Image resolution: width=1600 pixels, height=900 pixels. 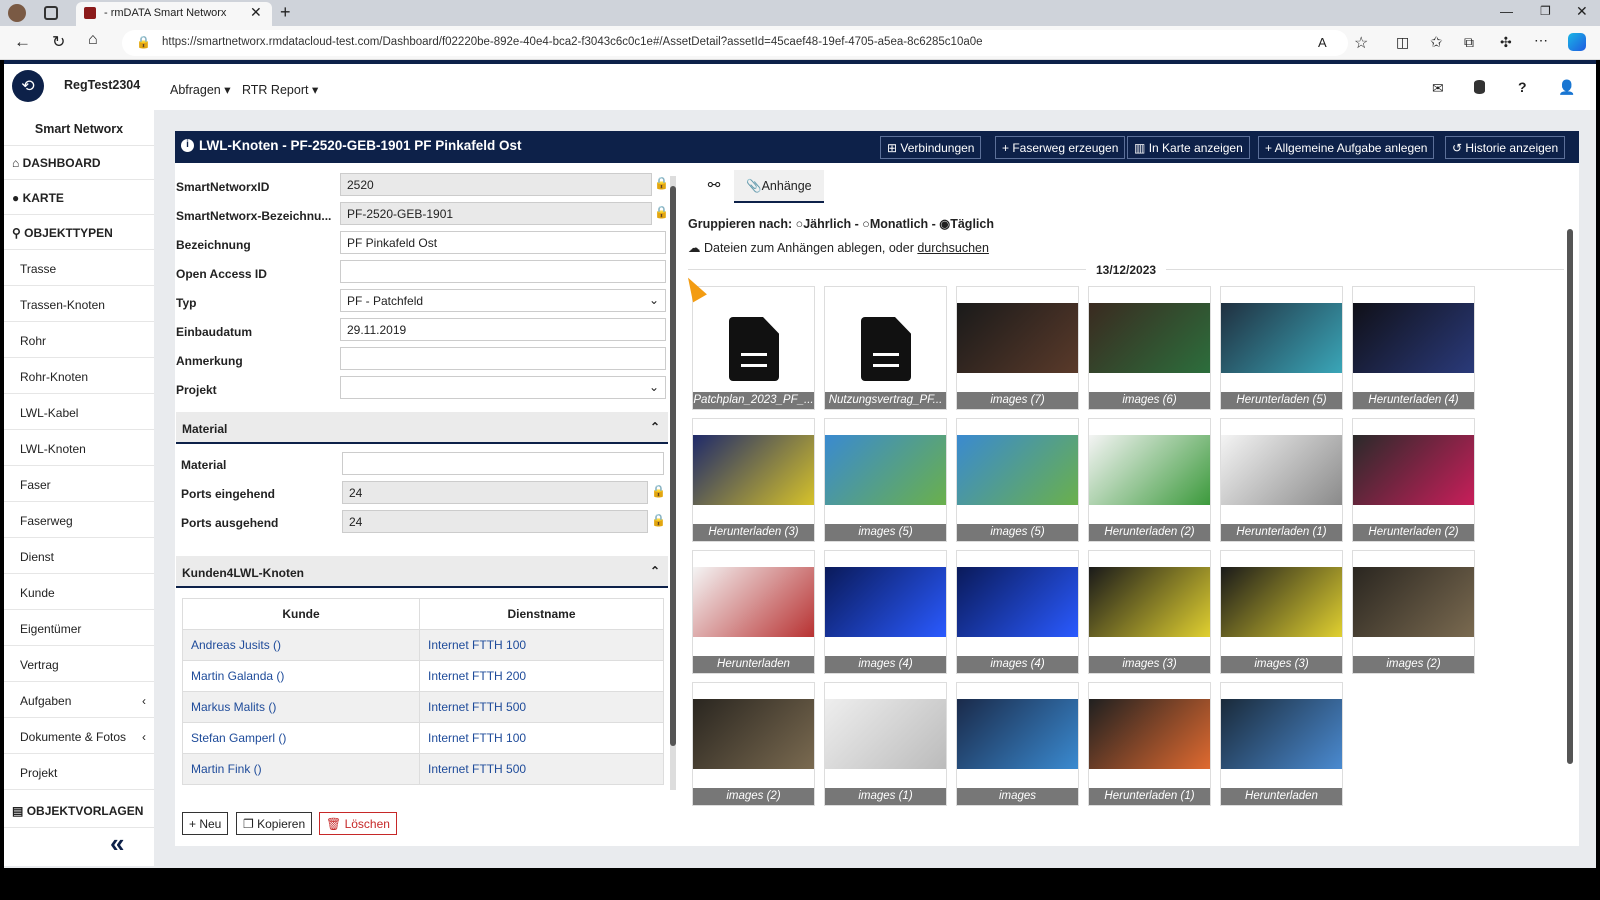 I want to click on sidebar-item-faser: Faser, so click(x=79, y=484).